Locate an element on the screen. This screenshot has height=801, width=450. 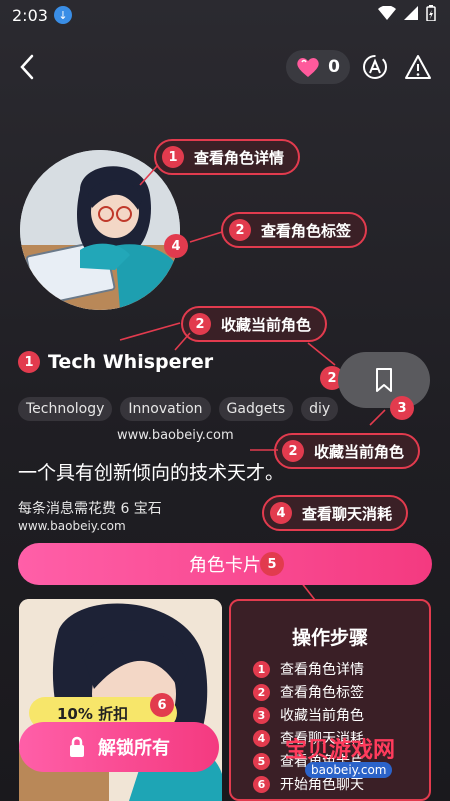
site-logo-text: 宝贝游戏网 is located at coordinates (340, 750).